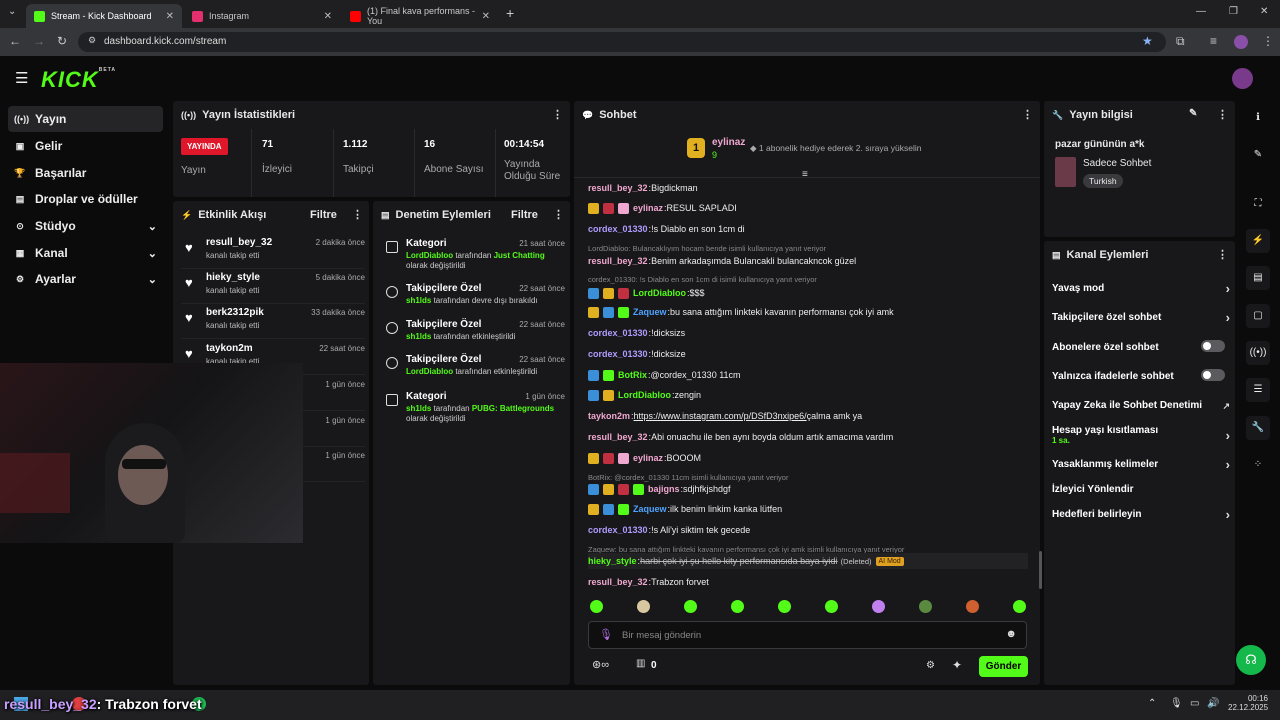 This screenshot has width=1280, height=720. Describe the element at coordinates (85, 279) in the screenshot. I see `sidebar-item-ayarlar: ⚙ Ayarlar ⌄` at that location.